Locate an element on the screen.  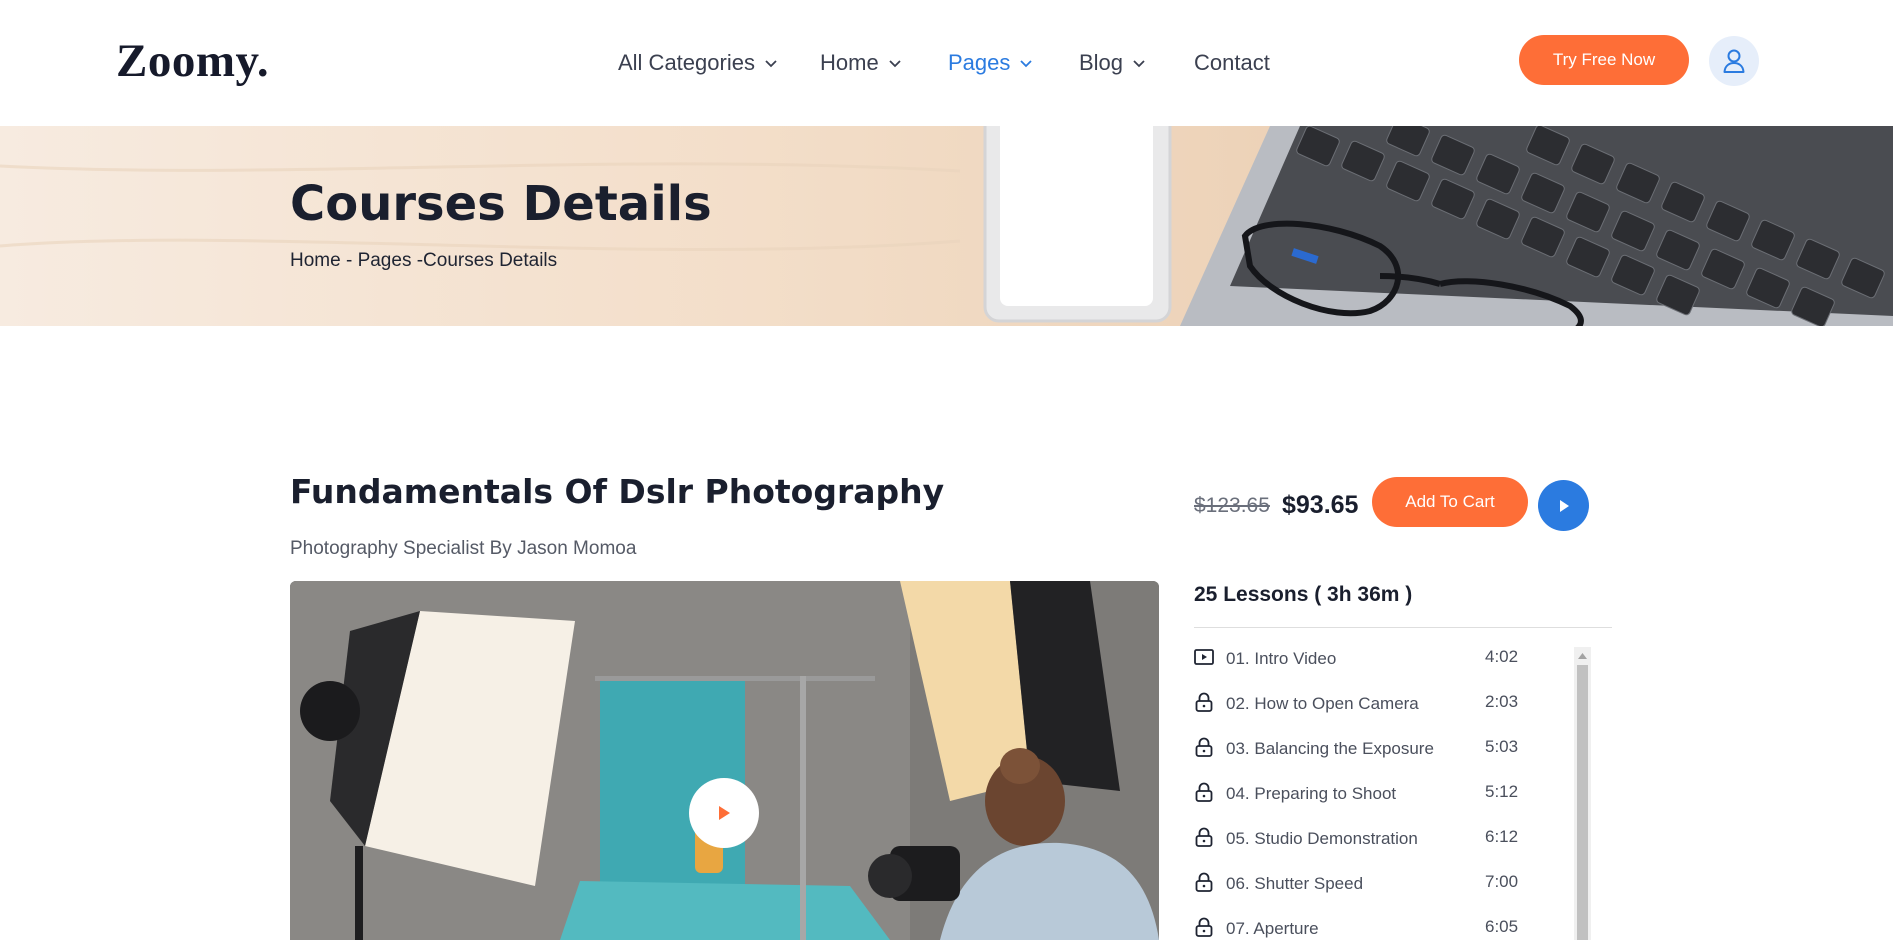
user-account-button is located at coordinates (1734, 61).